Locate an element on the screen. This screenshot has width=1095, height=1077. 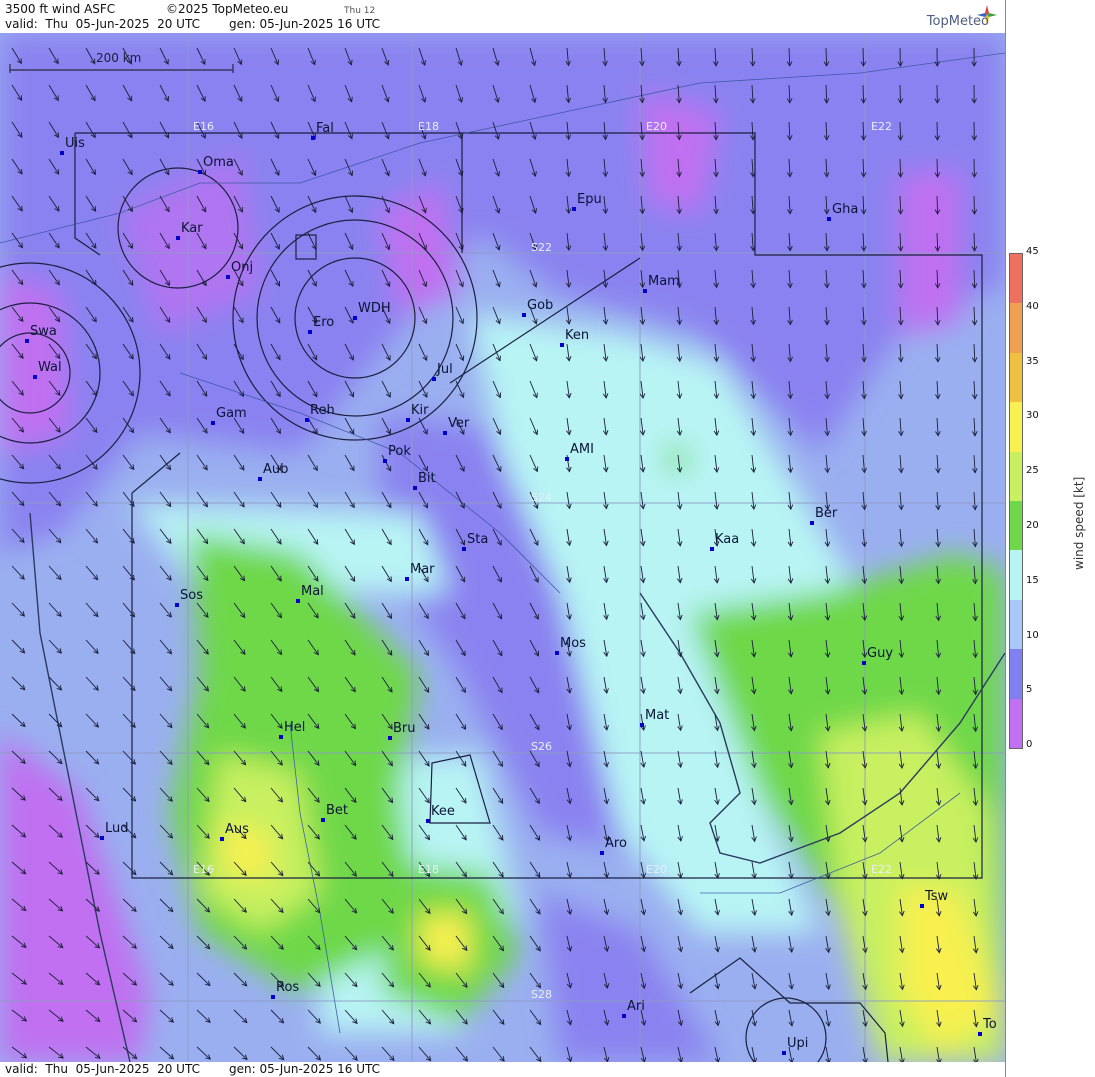
city-label: Gam is located at coordinates (231, 413).